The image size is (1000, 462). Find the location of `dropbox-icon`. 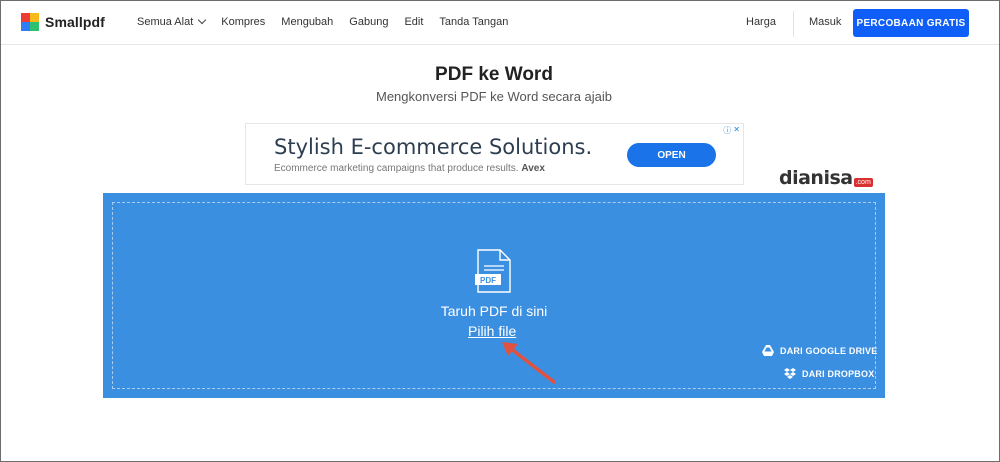

dropbox-icon is located at coordinates (790, 373).